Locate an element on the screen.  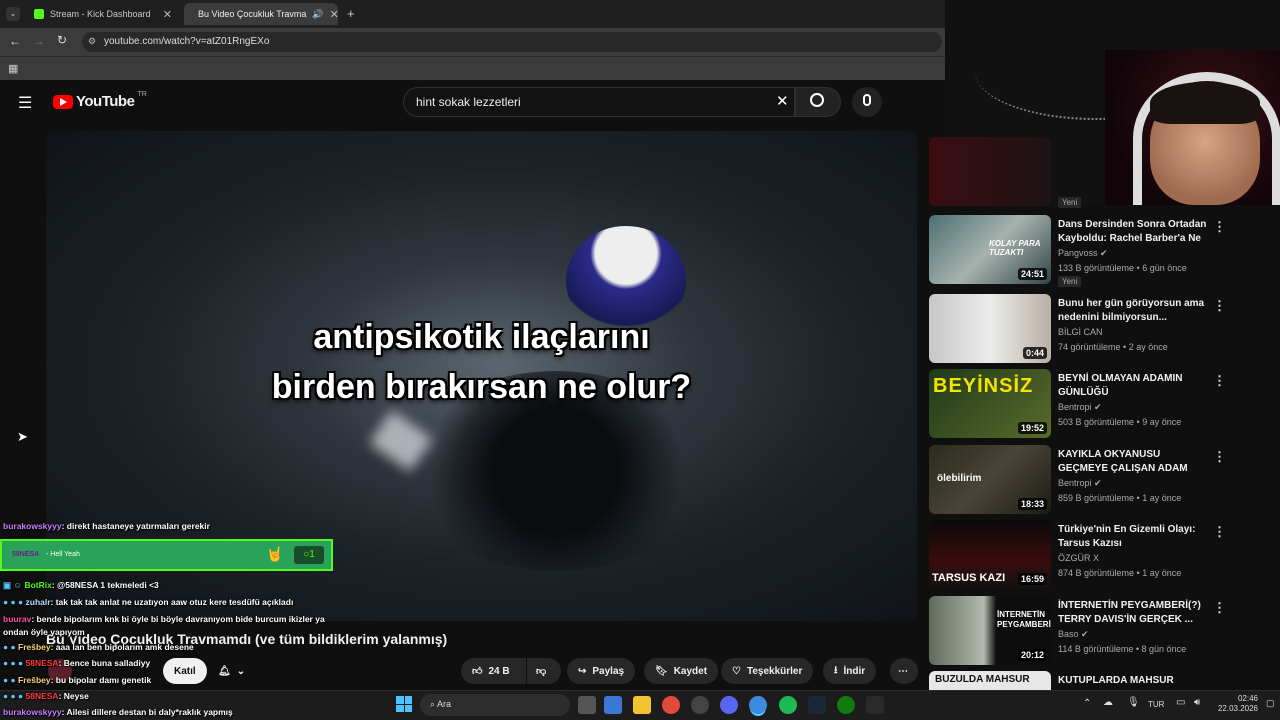
cloud-icon: ☁ is located at coordinates (1108, 702).